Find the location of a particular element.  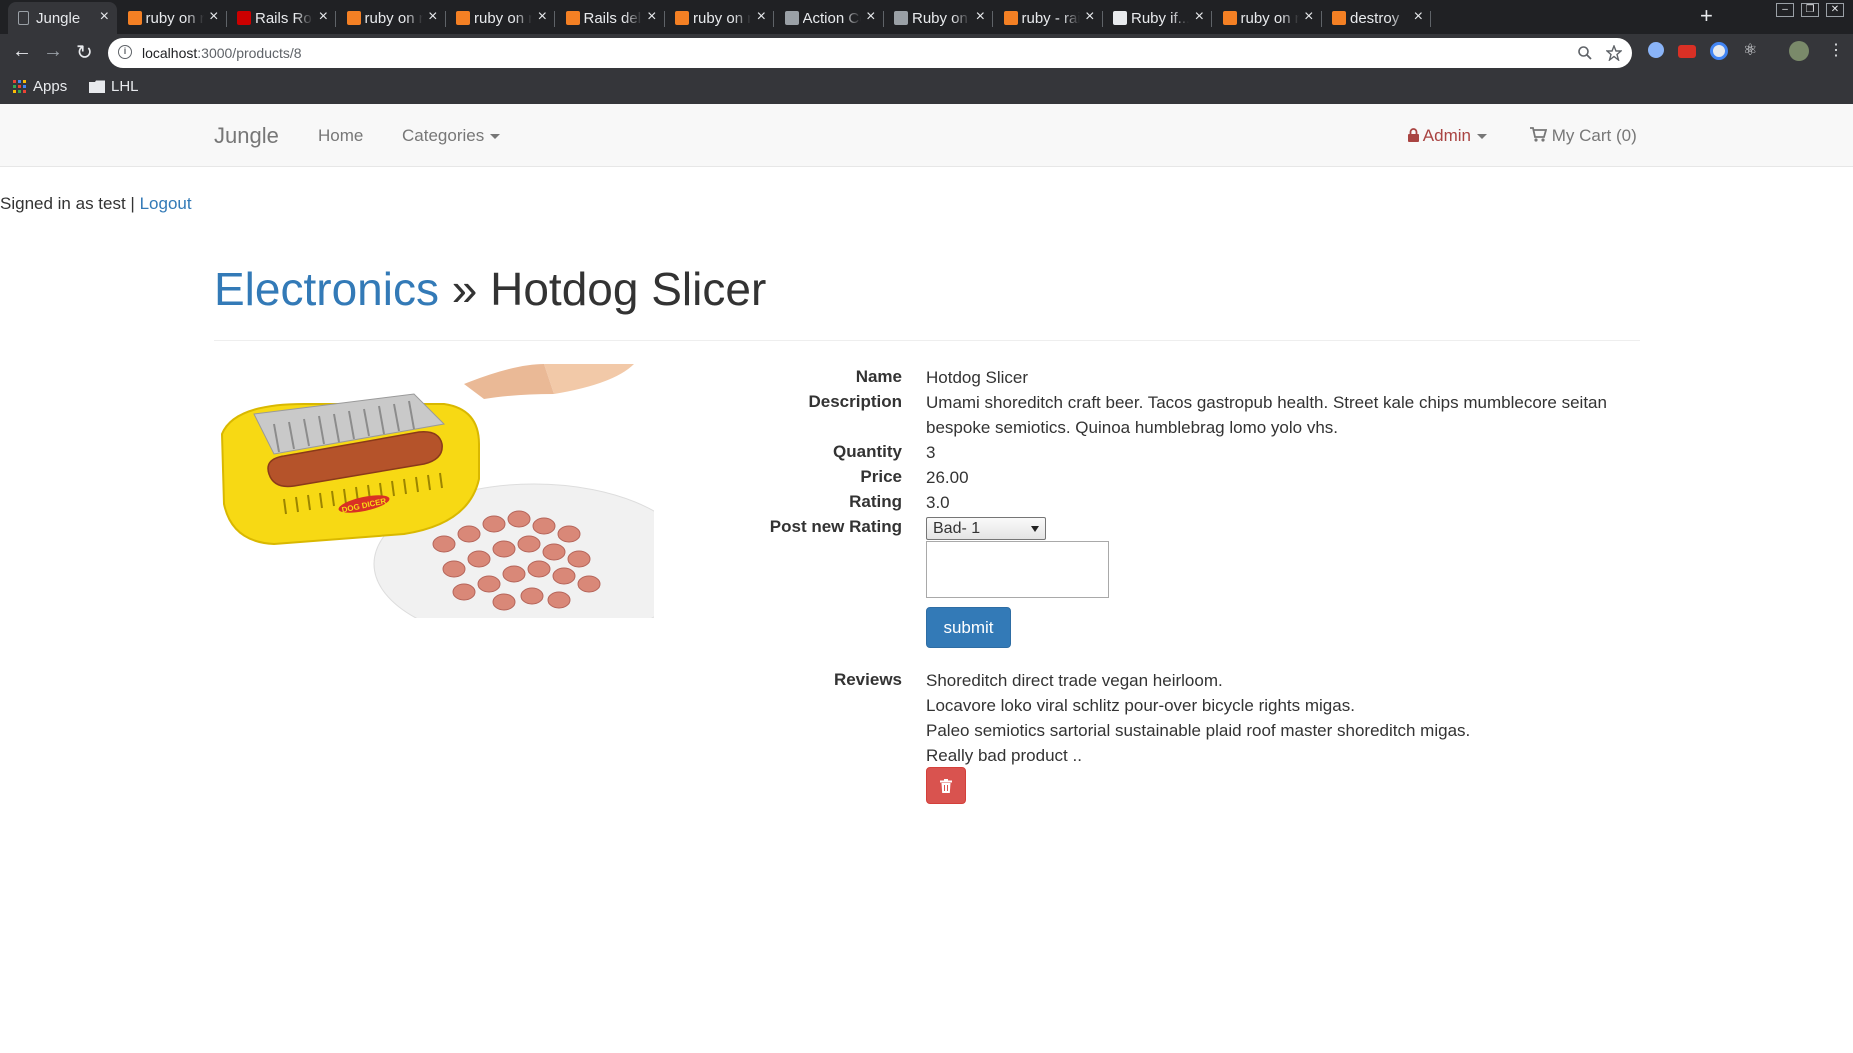

browser-tab-title: Ruby on Rails is located at coordinates (941, 18).